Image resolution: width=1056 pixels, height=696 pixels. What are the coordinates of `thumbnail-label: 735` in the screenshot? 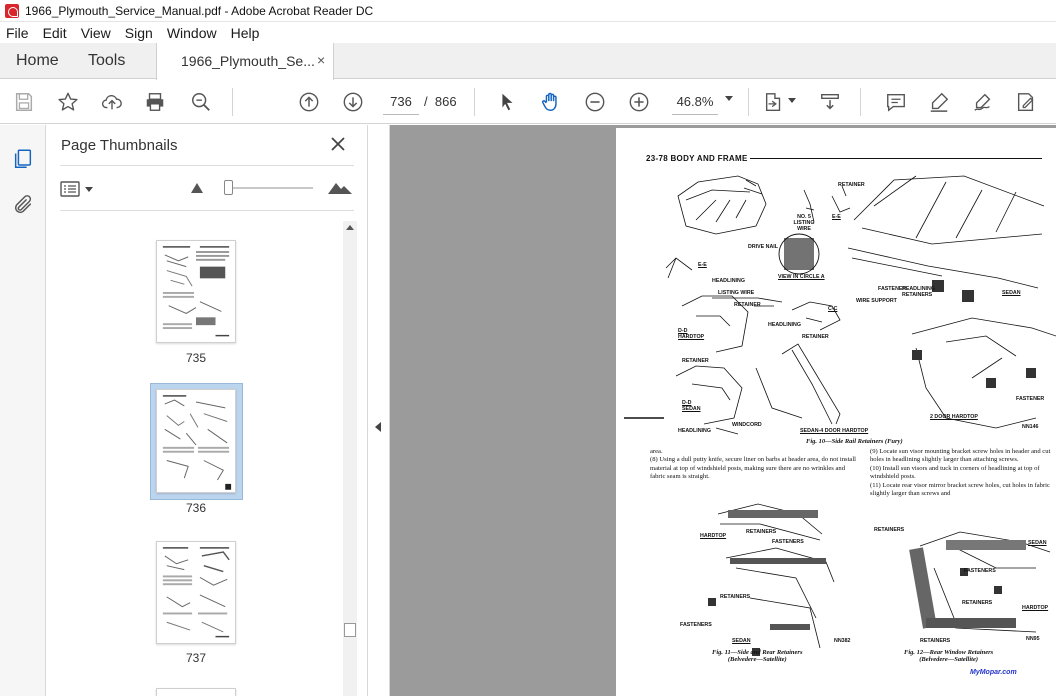 It's located at (196, 358).